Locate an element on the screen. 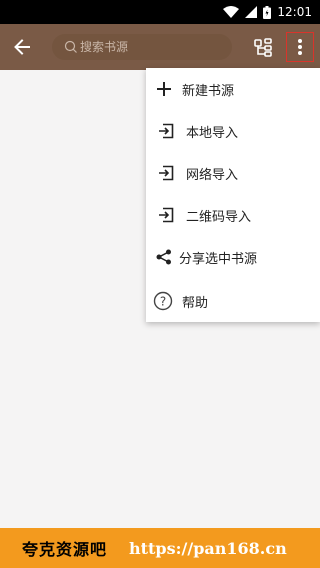 The height and width of the screenshot is (568, 320). menu-item-local-import: 本地导入 is located at coordinates (233, 131).